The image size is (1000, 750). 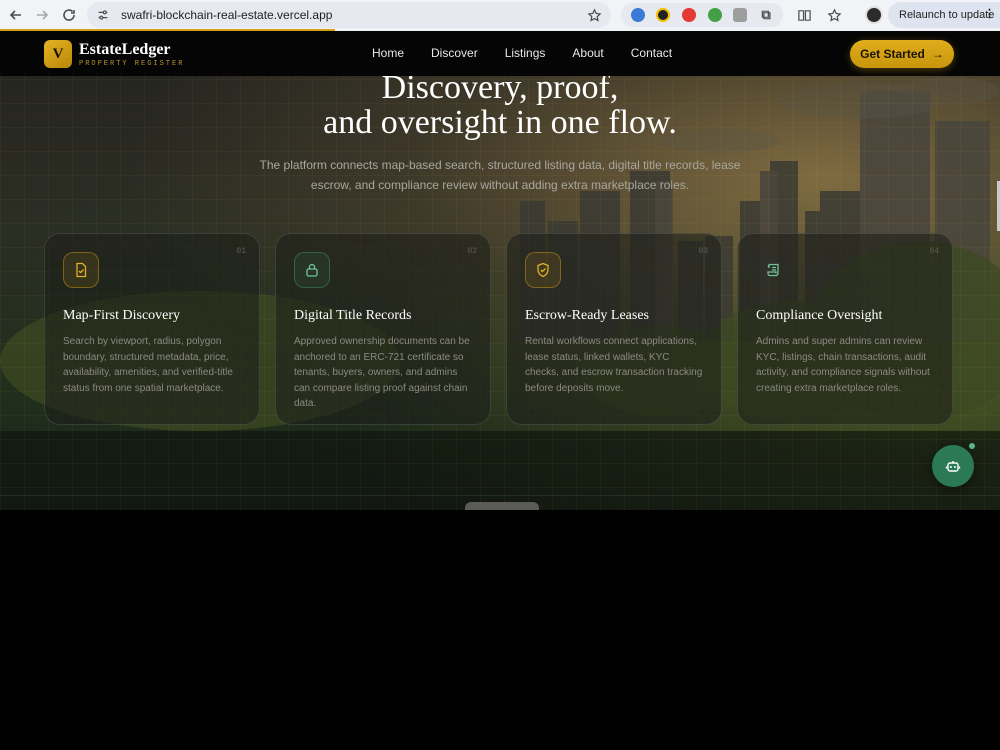 I want to click on robot-icon, so click(x=953, y=466).